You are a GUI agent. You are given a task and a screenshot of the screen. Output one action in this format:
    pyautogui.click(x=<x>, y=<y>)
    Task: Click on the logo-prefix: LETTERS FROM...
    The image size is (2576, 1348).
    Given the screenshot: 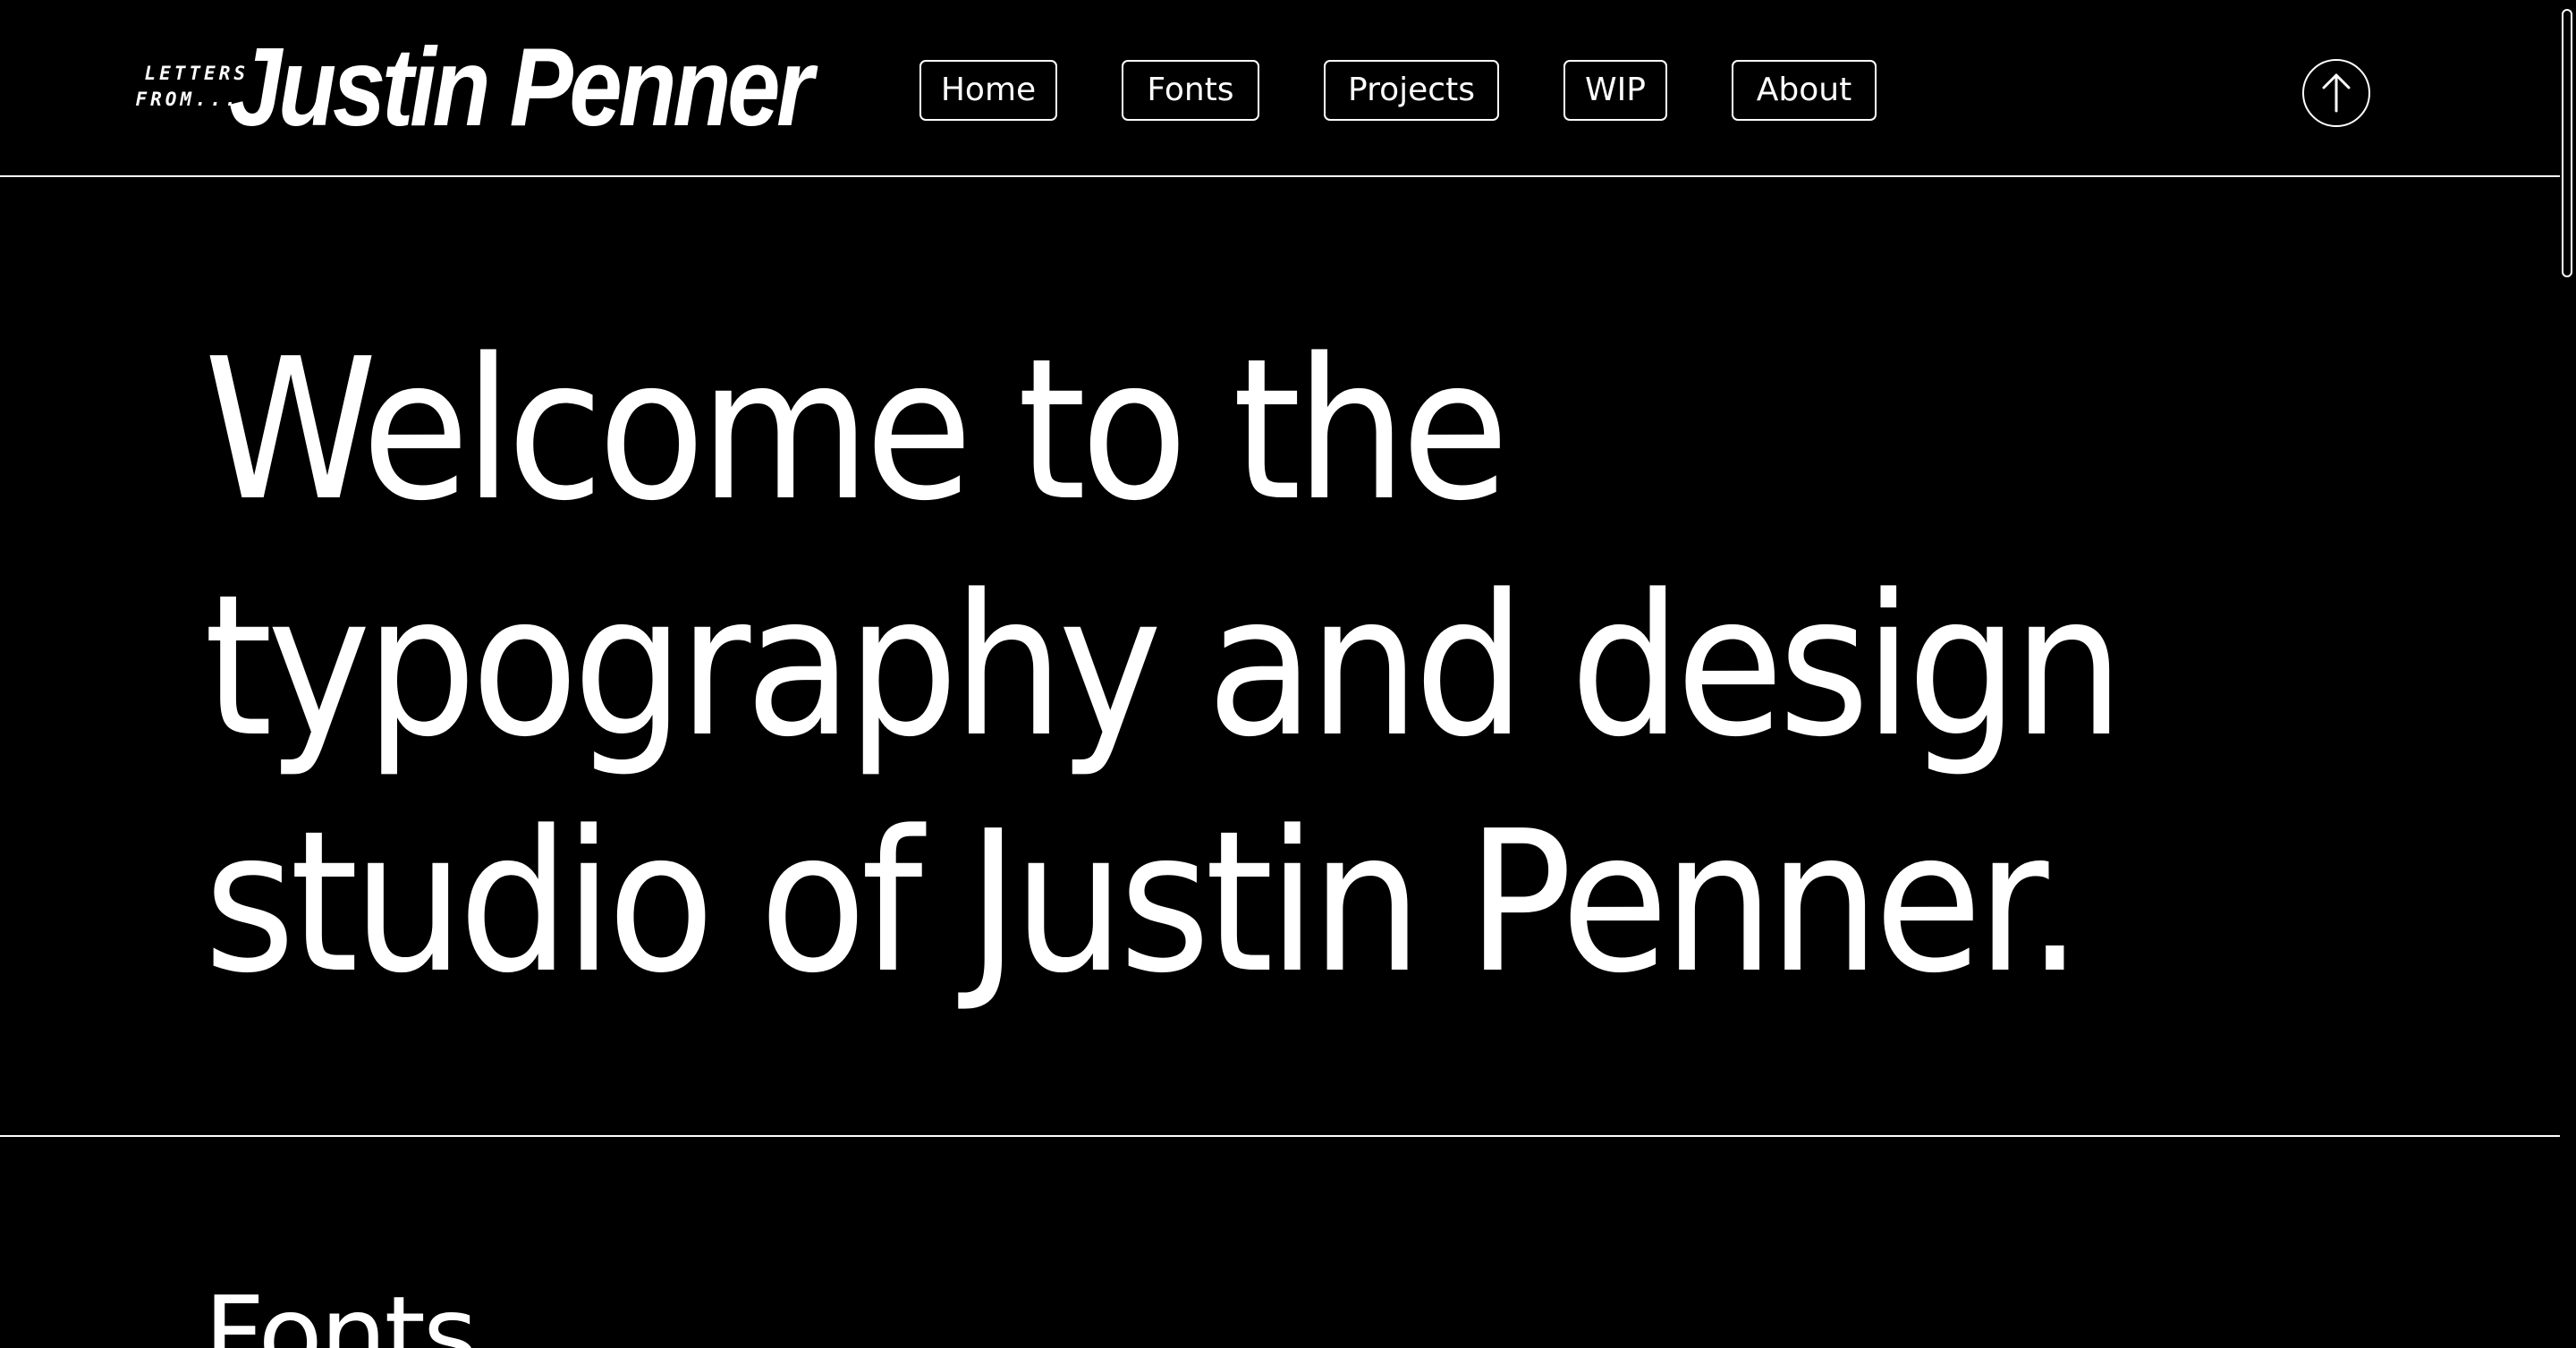 What is the action you would take?
    pyautogui.click(x=177, y=87)
    